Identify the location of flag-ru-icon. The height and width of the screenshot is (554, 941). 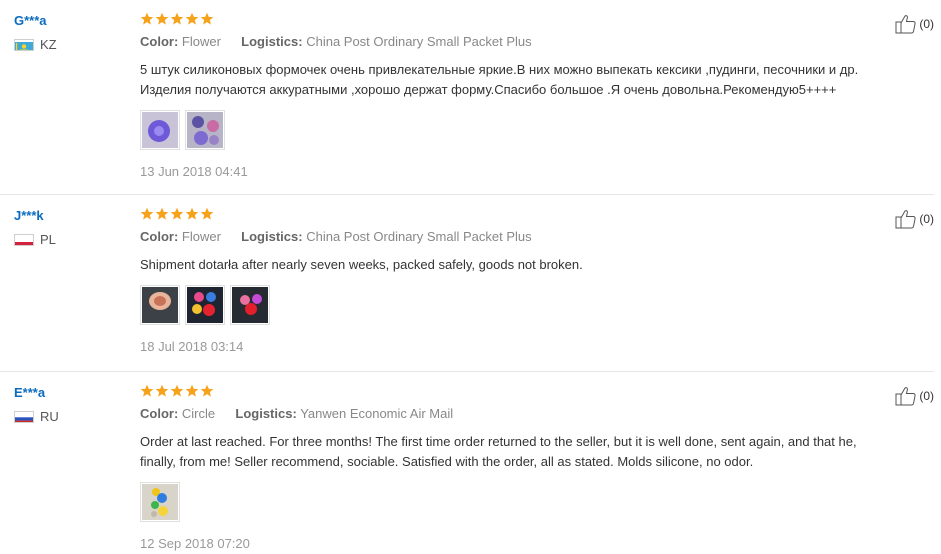
(24, 416).